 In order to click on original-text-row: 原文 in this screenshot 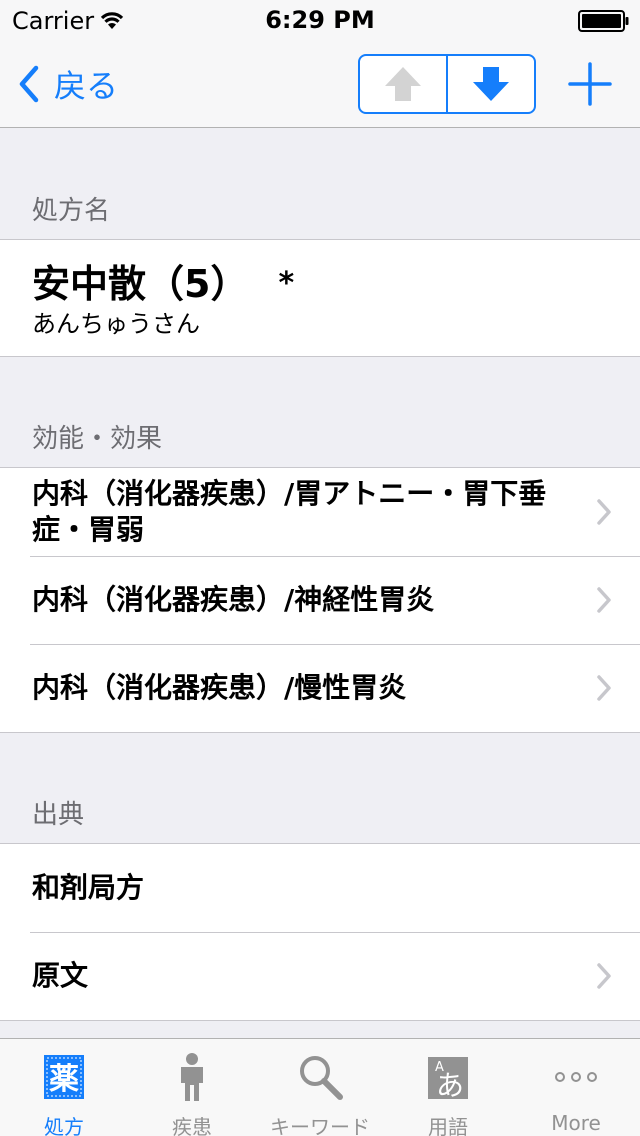, I will do `click(320, 976)`.